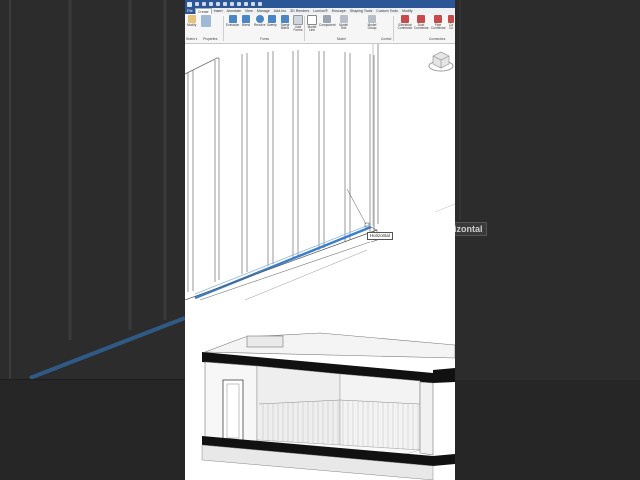 Image resolution: width=640 pixels, height=480 pixels. Describe the element at coordinates (260, 25) in the screenshot. I see `revolve-label: Revolve` at that location.